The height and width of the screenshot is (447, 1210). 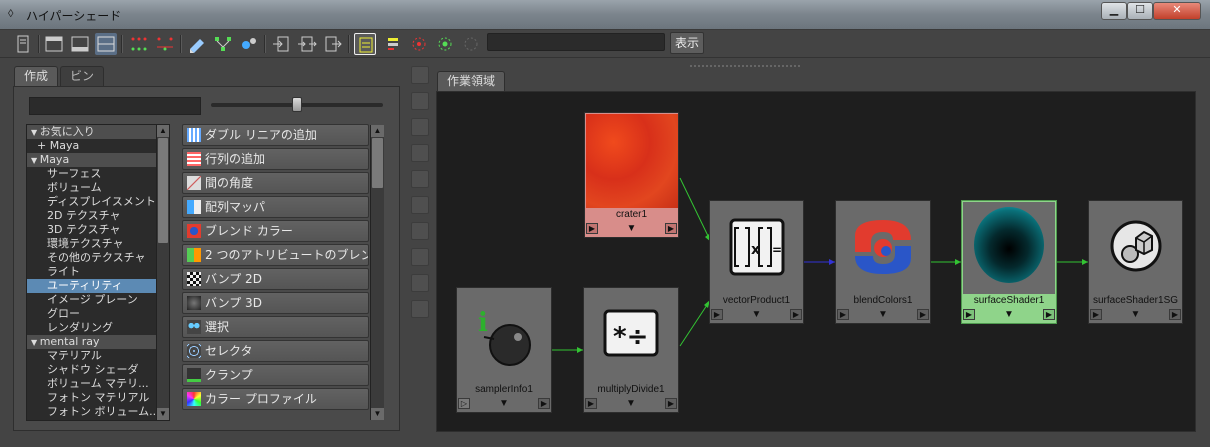 I want to click on tree-scrollbar: ▲ ▼, so click(x=162, y=272).